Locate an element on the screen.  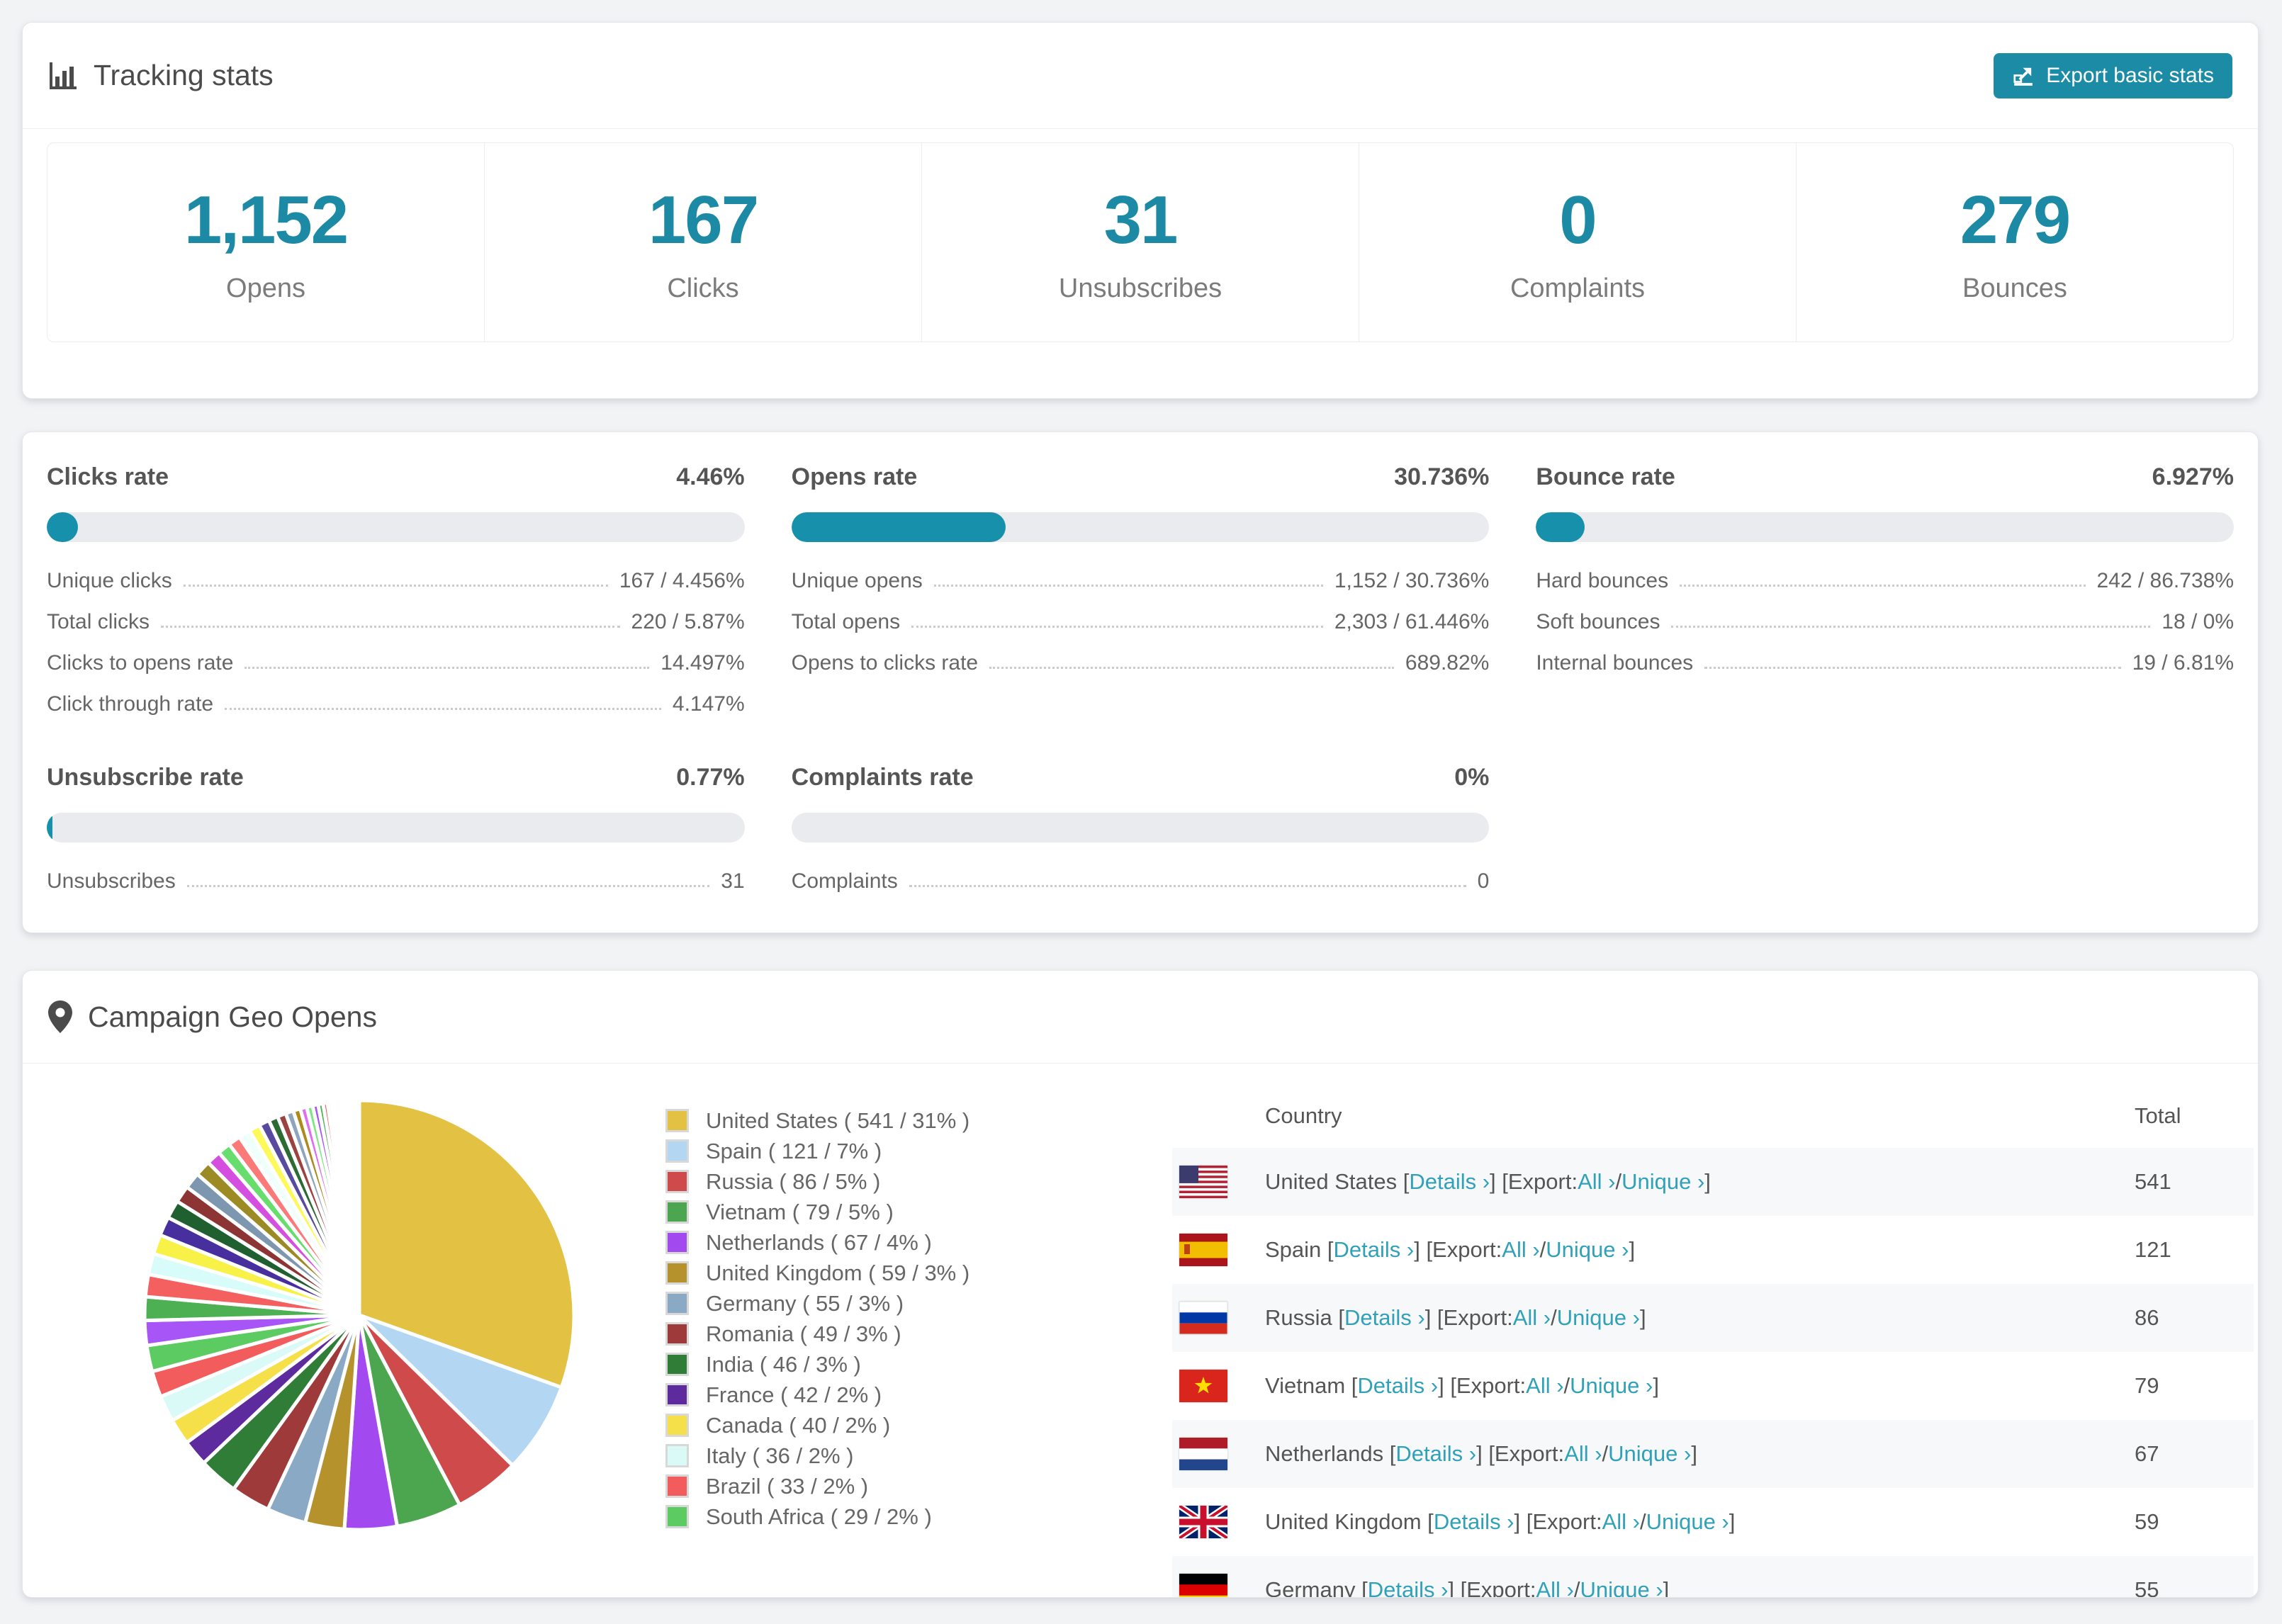
rate-detail-list: Complaints 0 is located at coordinates (1141, 878).